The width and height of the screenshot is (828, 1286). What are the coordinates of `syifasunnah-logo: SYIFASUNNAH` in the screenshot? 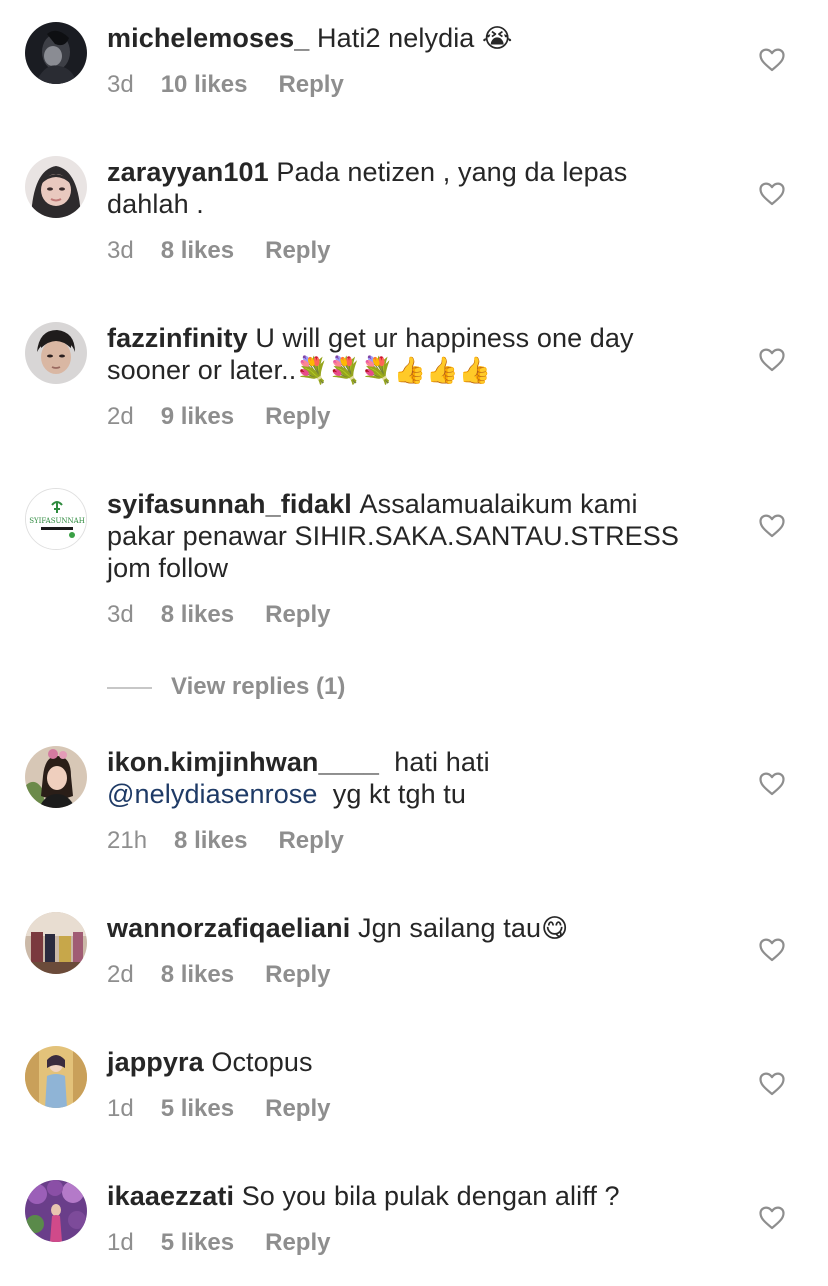 It's located at (56, 519).